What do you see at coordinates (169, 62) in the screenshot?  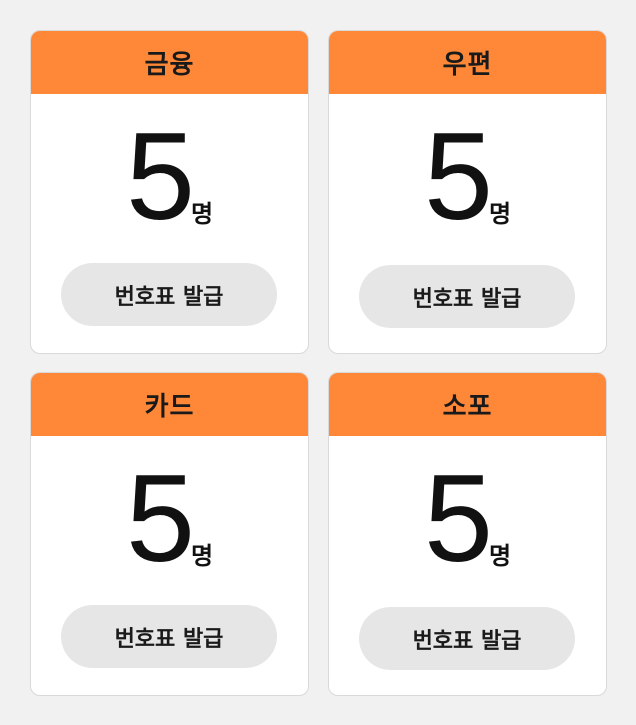 I see `service-card-title: 금융` at bounding box center [169, 62].